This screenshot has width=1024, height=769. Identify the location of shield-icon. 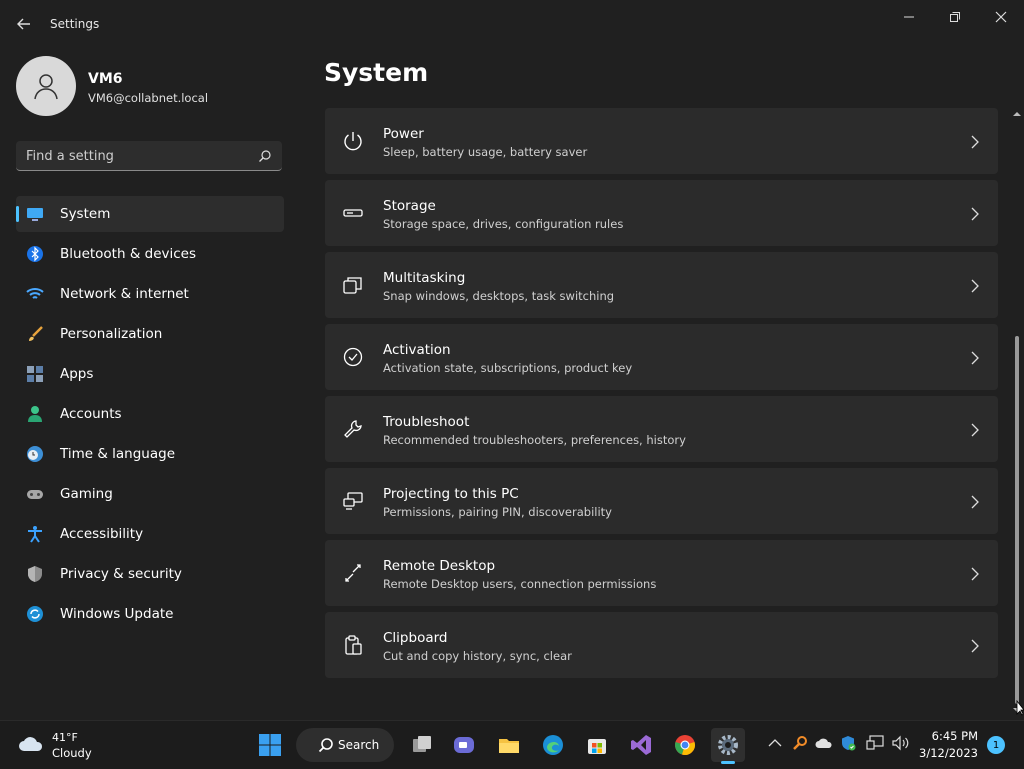
(35, 574).